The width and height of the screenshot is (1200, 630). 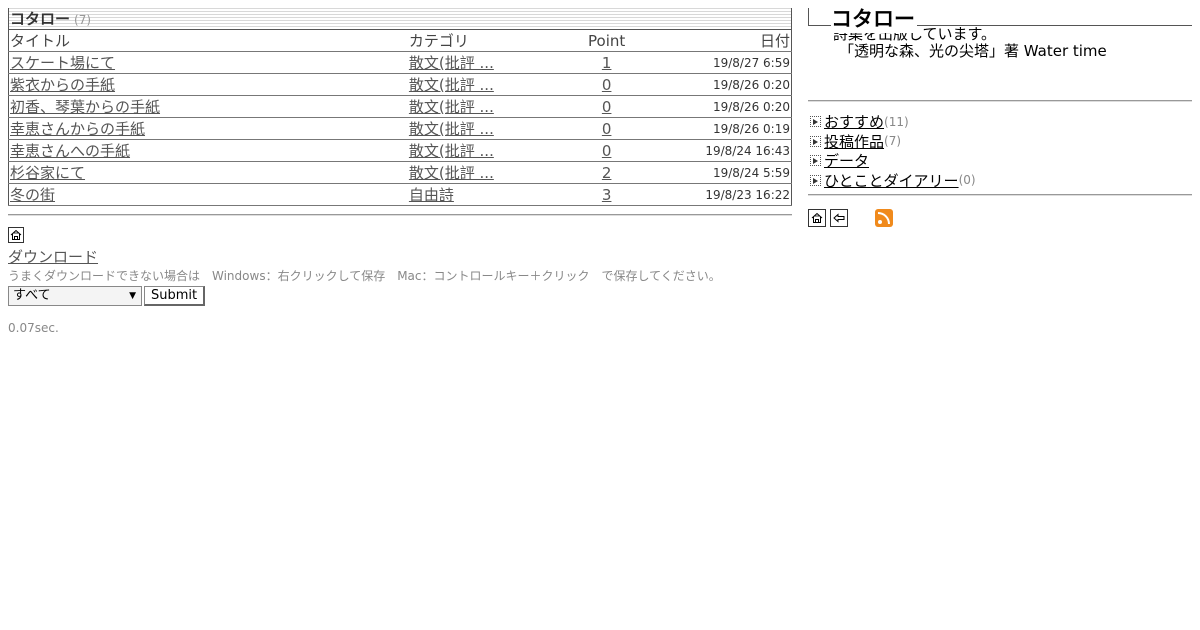 I want to click on row-title-cell: 幸恵さんからの手紙, so click(x=208, y=128).